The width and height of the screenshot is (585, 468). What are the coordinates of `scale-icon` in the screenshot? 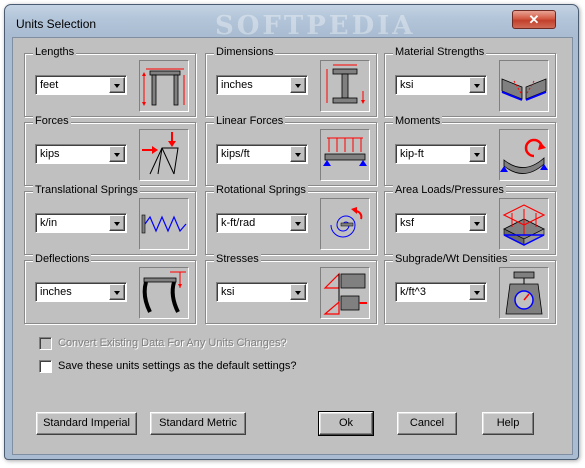 It's located at (524, 293).